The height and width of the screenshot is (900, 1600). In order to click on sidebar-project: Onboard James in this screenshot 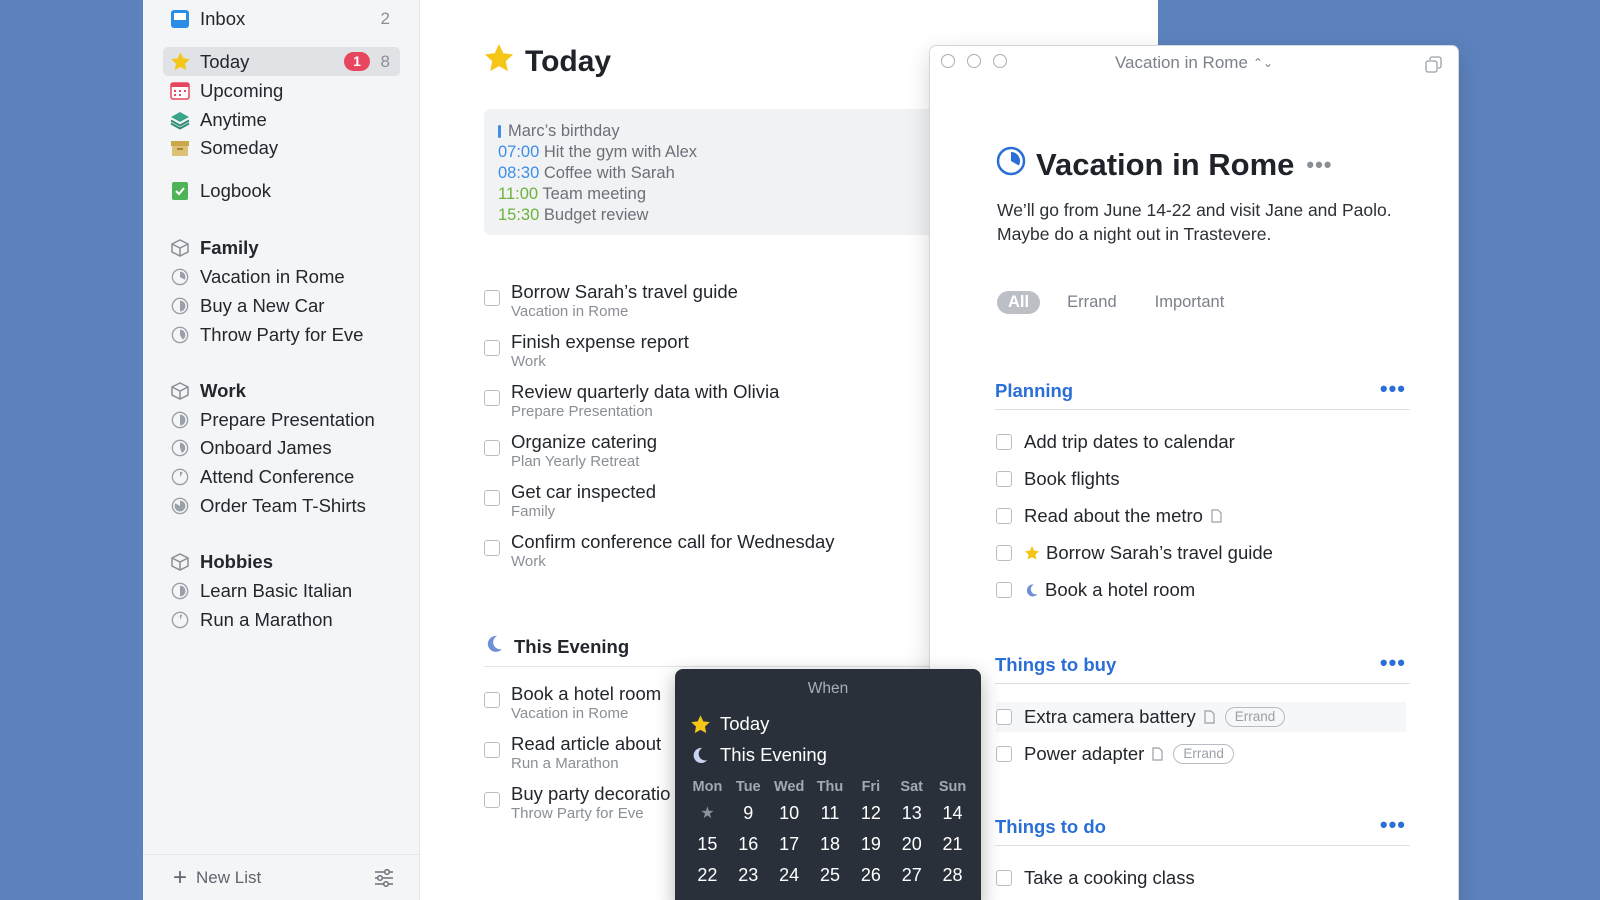, I will do `click(281, 447)`.